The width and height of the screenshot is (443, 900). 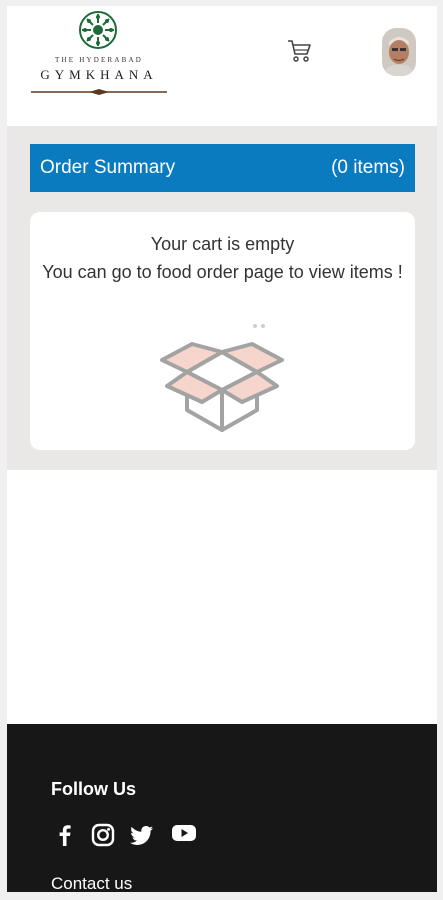 I want to click on header: THE HYDERABAD GYMKHANA, so click(x=222, y=66).